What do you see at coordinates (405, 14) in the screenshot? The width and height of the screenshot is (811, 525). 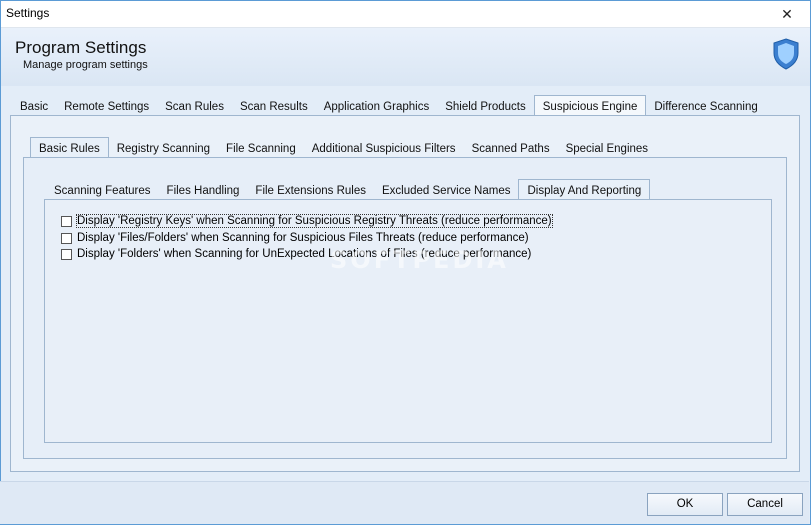 I see `title-bar: Settings ✕` at bounding box center [405, 14].